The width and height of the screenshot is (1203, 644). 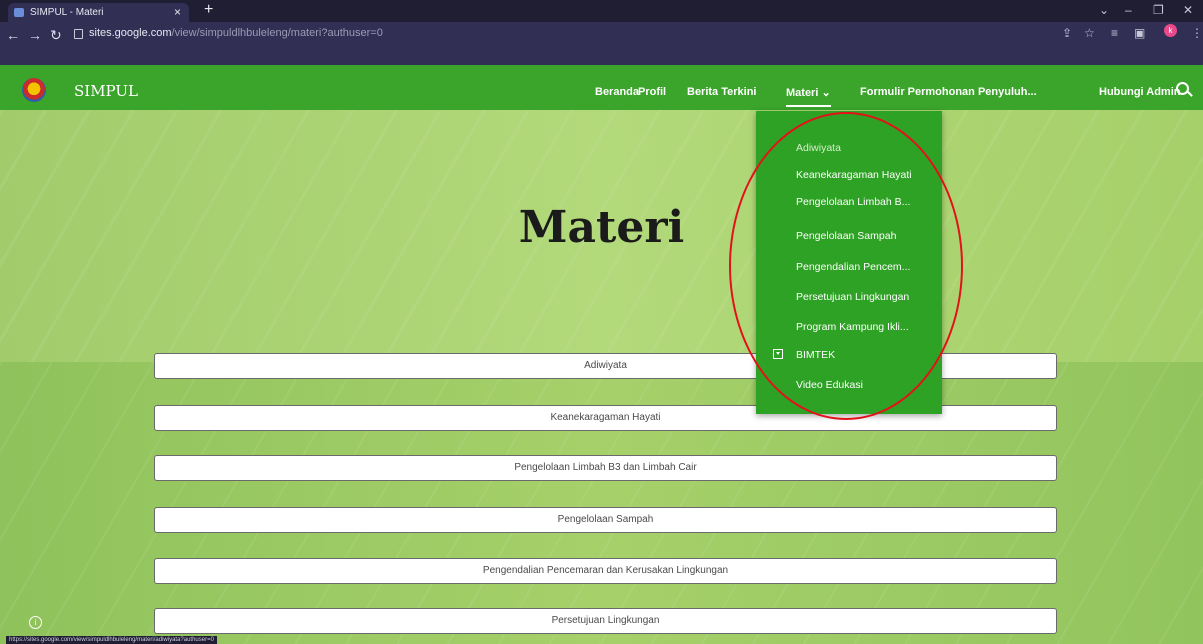 What do you see at coordinates (601, 11) in the screenshot?
I see `browser-tab-bar: SIMPUL - Materi × + ⌄ – ❐ ✕` at bounding box center [601, 11].